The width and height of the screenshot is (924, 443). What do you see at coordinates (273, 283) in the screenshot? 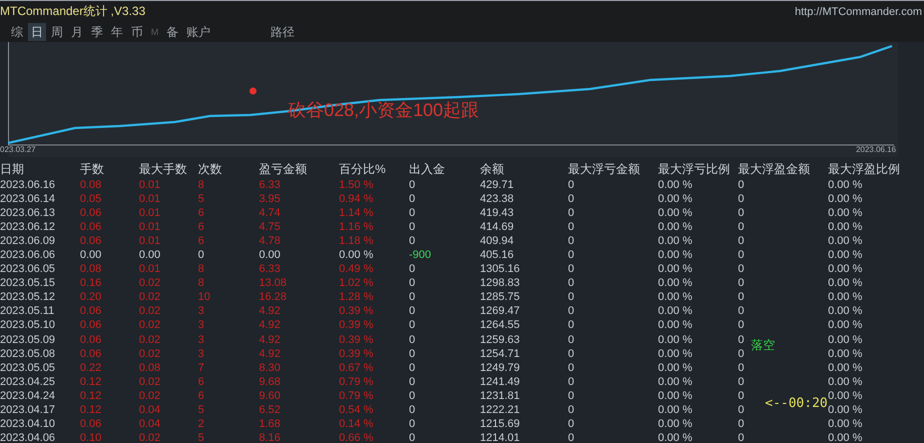
I see `table-cell: 13.08` at bounding box center [273, 283].